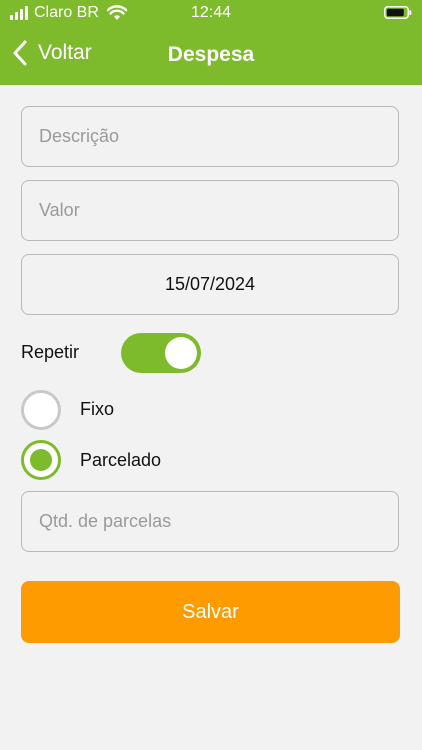 This screenshot has height=750, width=422. I want to click on save-button: Salvar, so click(210, 612).